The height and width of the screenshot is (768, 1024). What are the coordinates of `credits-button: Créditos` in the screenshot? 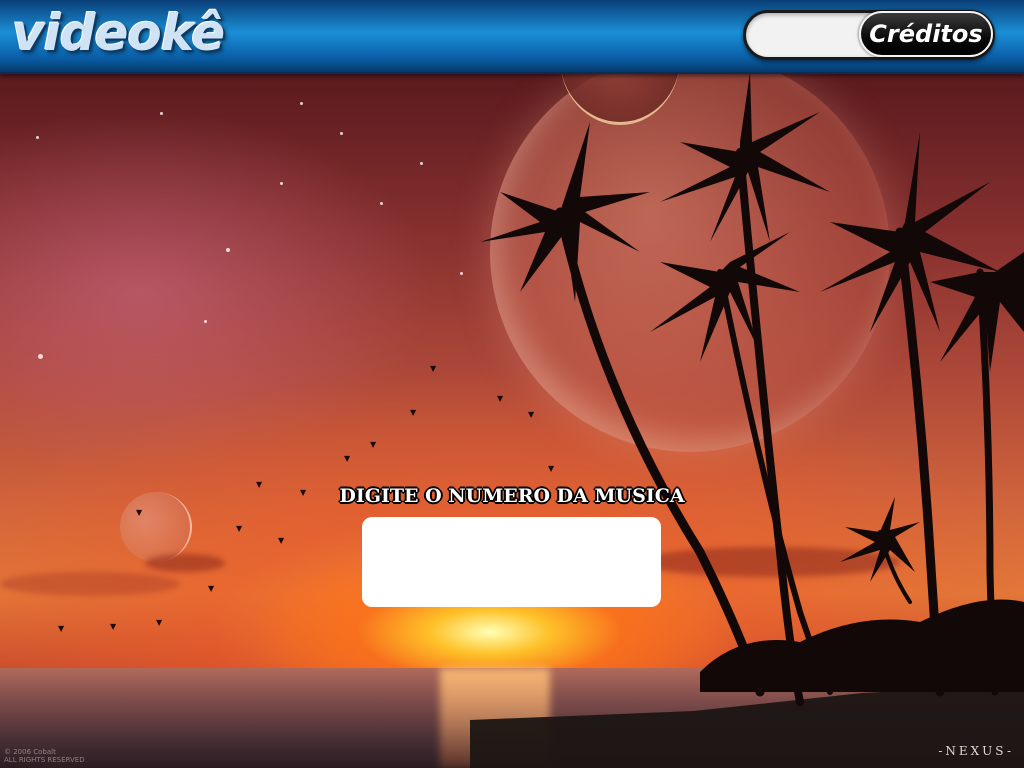 It's located at (926, 34).